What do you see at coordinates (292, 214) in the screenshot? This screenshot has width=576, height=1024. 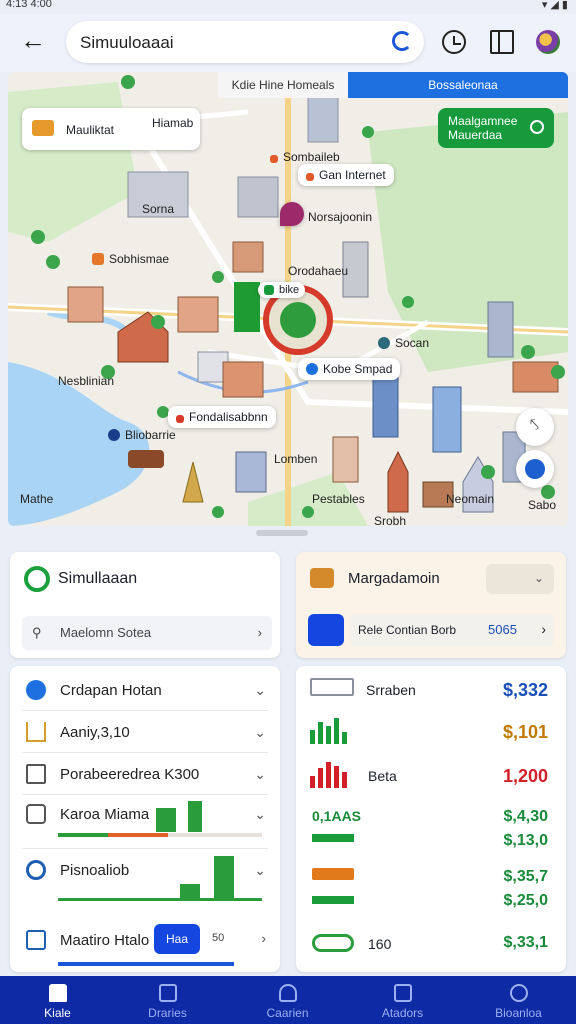 I see `location-pin-icon` at bounding box center [292, 214].